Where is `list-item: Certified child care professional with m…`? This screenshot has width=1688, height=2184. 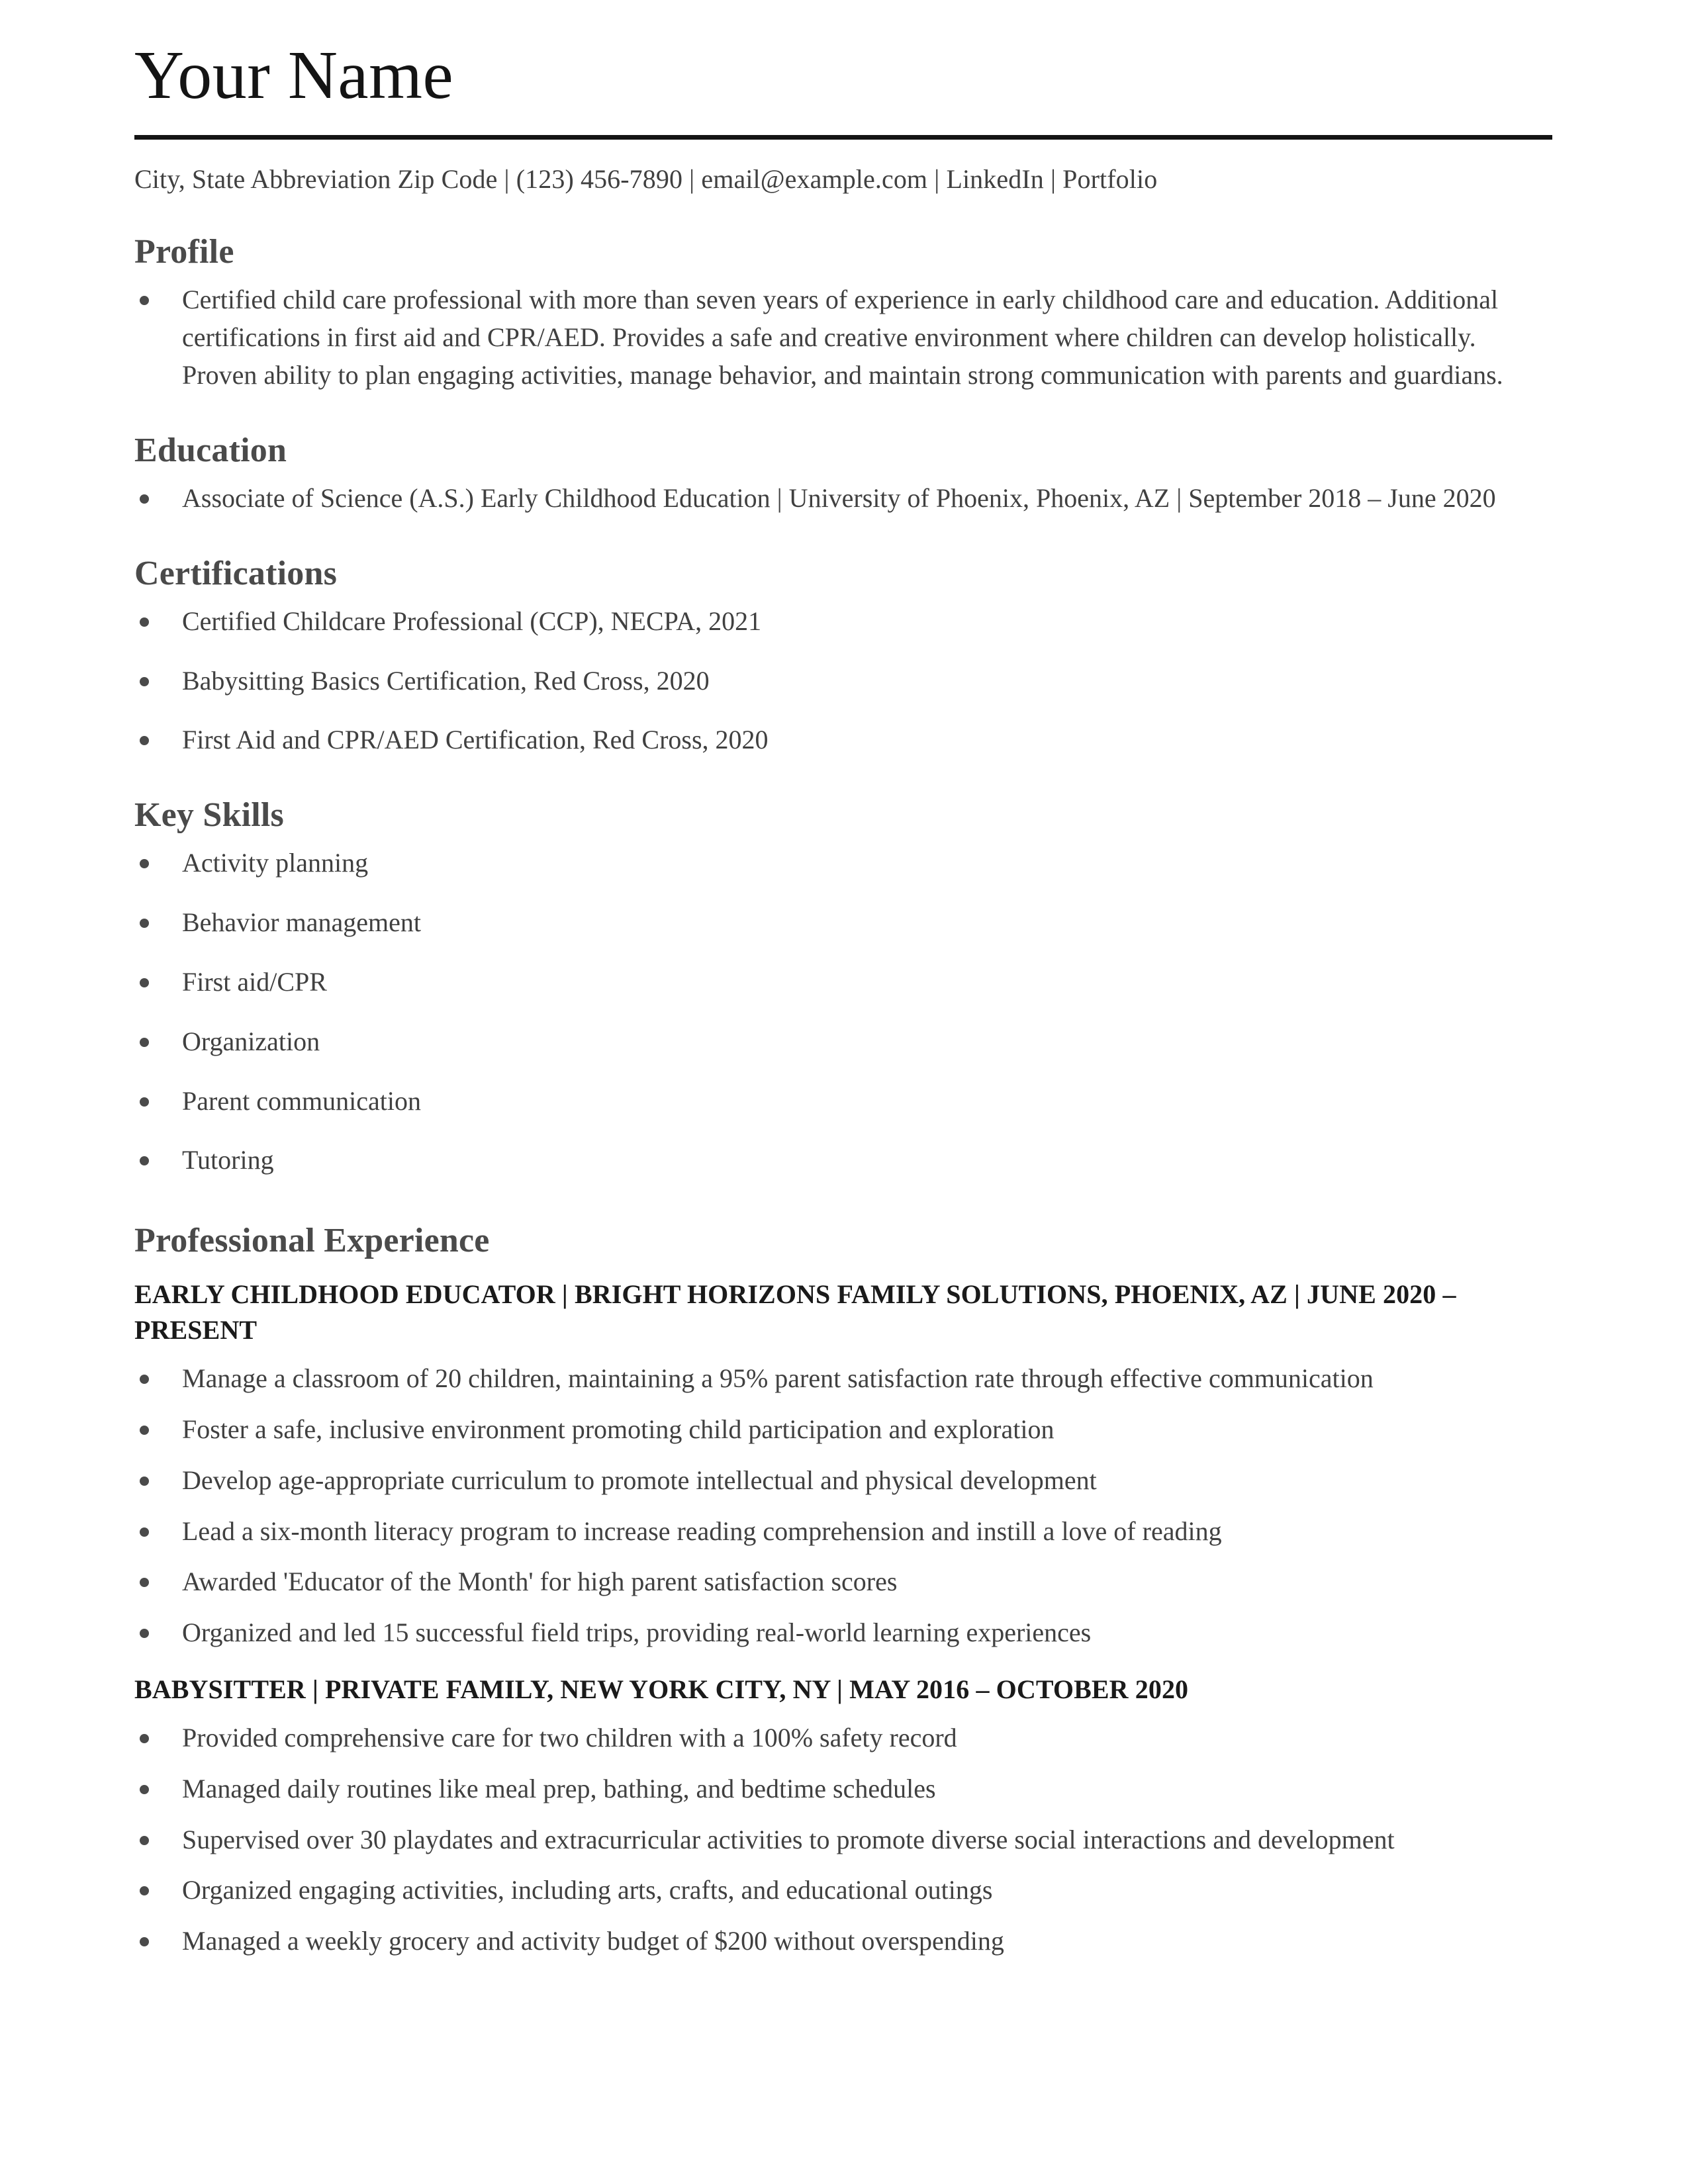
list-item: Certified child care professional with m… is located at coordinates (843, 337).